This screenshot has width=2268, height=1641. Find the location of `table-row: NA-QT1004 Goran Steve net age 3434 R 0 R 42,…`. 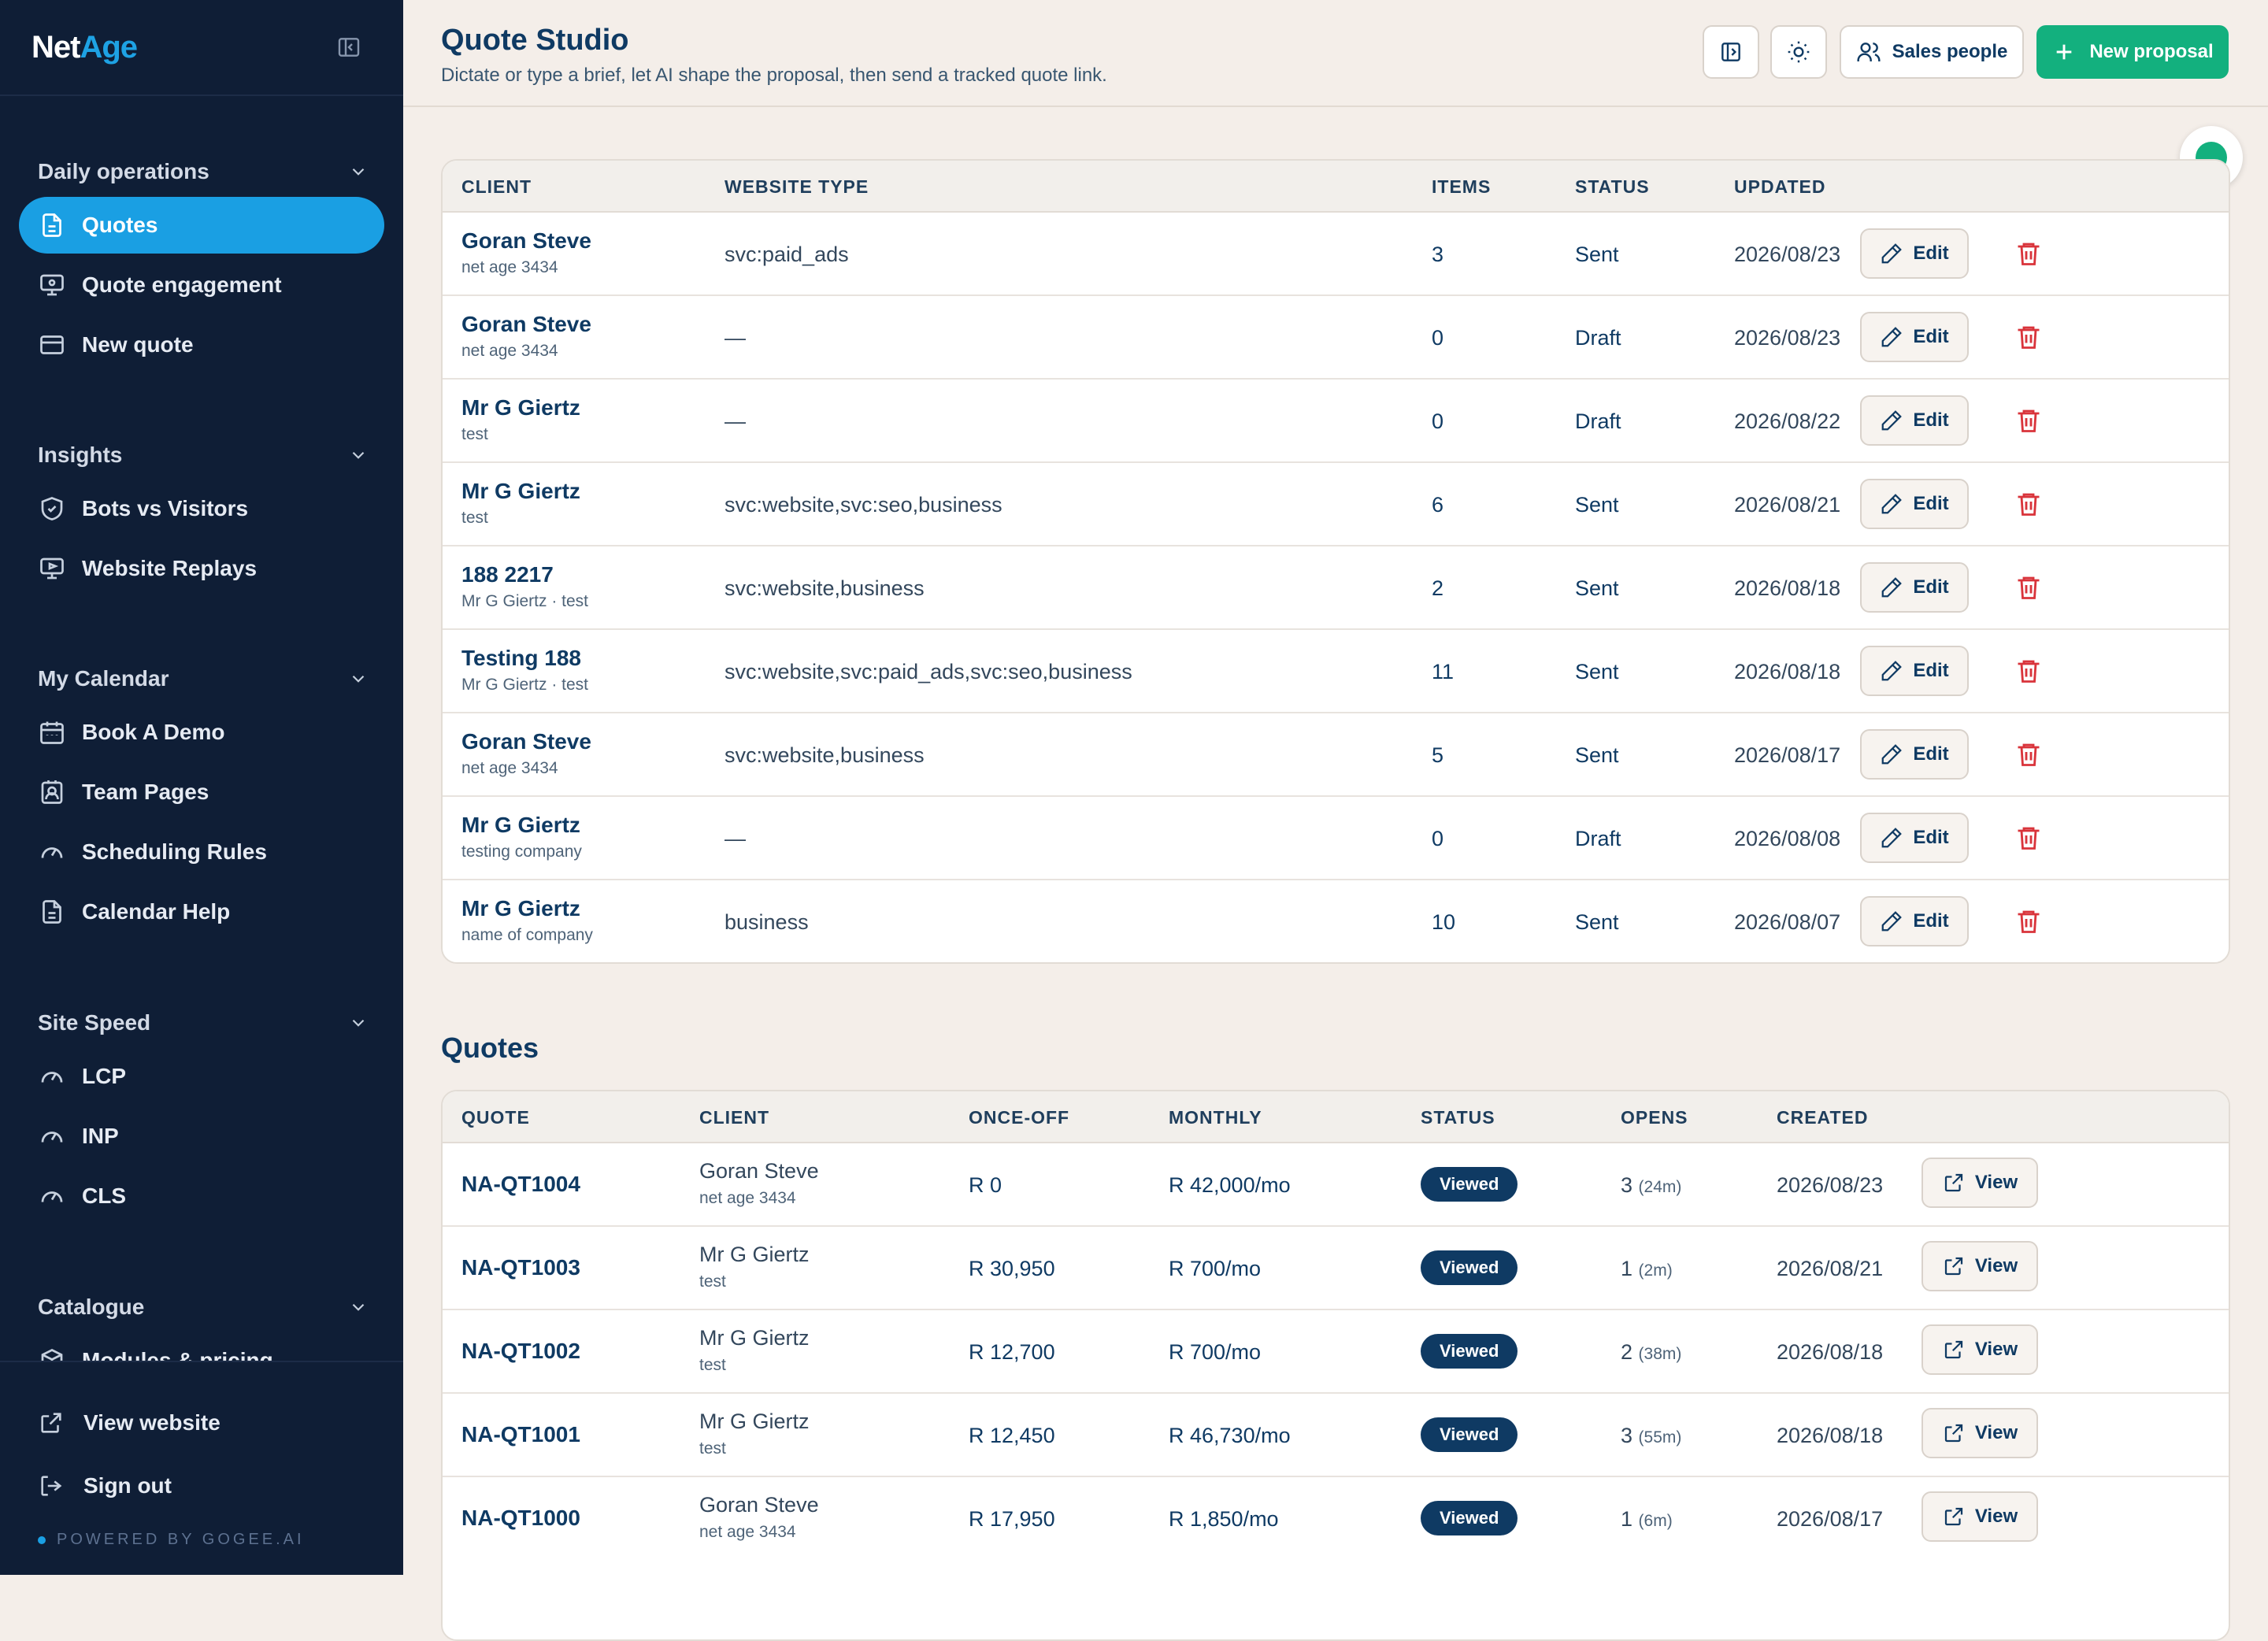

table-row: NA-QT1004 Goran Steve net age 3434 R 0 R 42,… is located at coordinates (1336, 1185).